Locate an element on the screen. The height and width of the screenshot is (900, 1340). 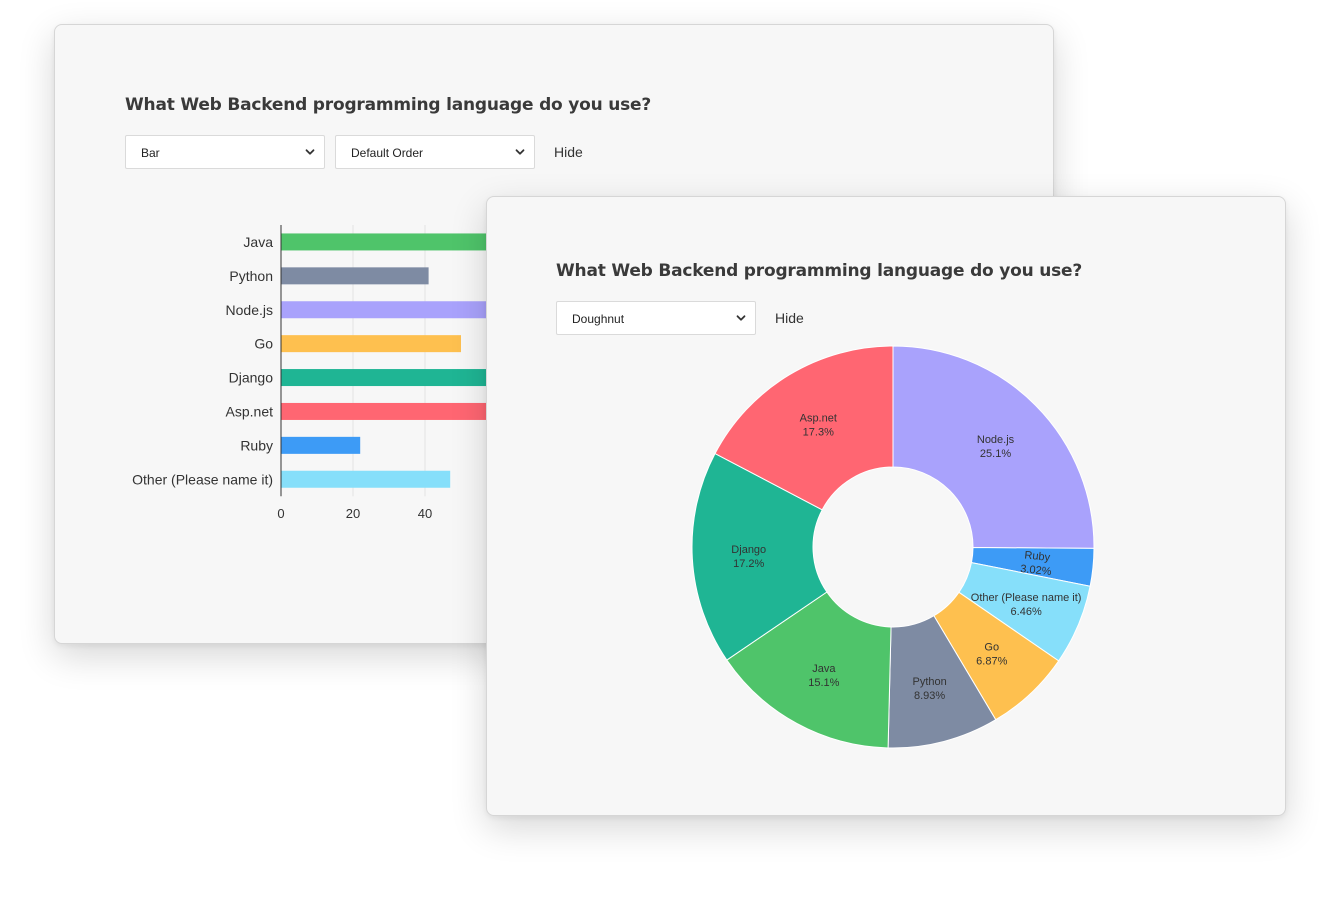
bar-python is located at coordinates (355, 276).